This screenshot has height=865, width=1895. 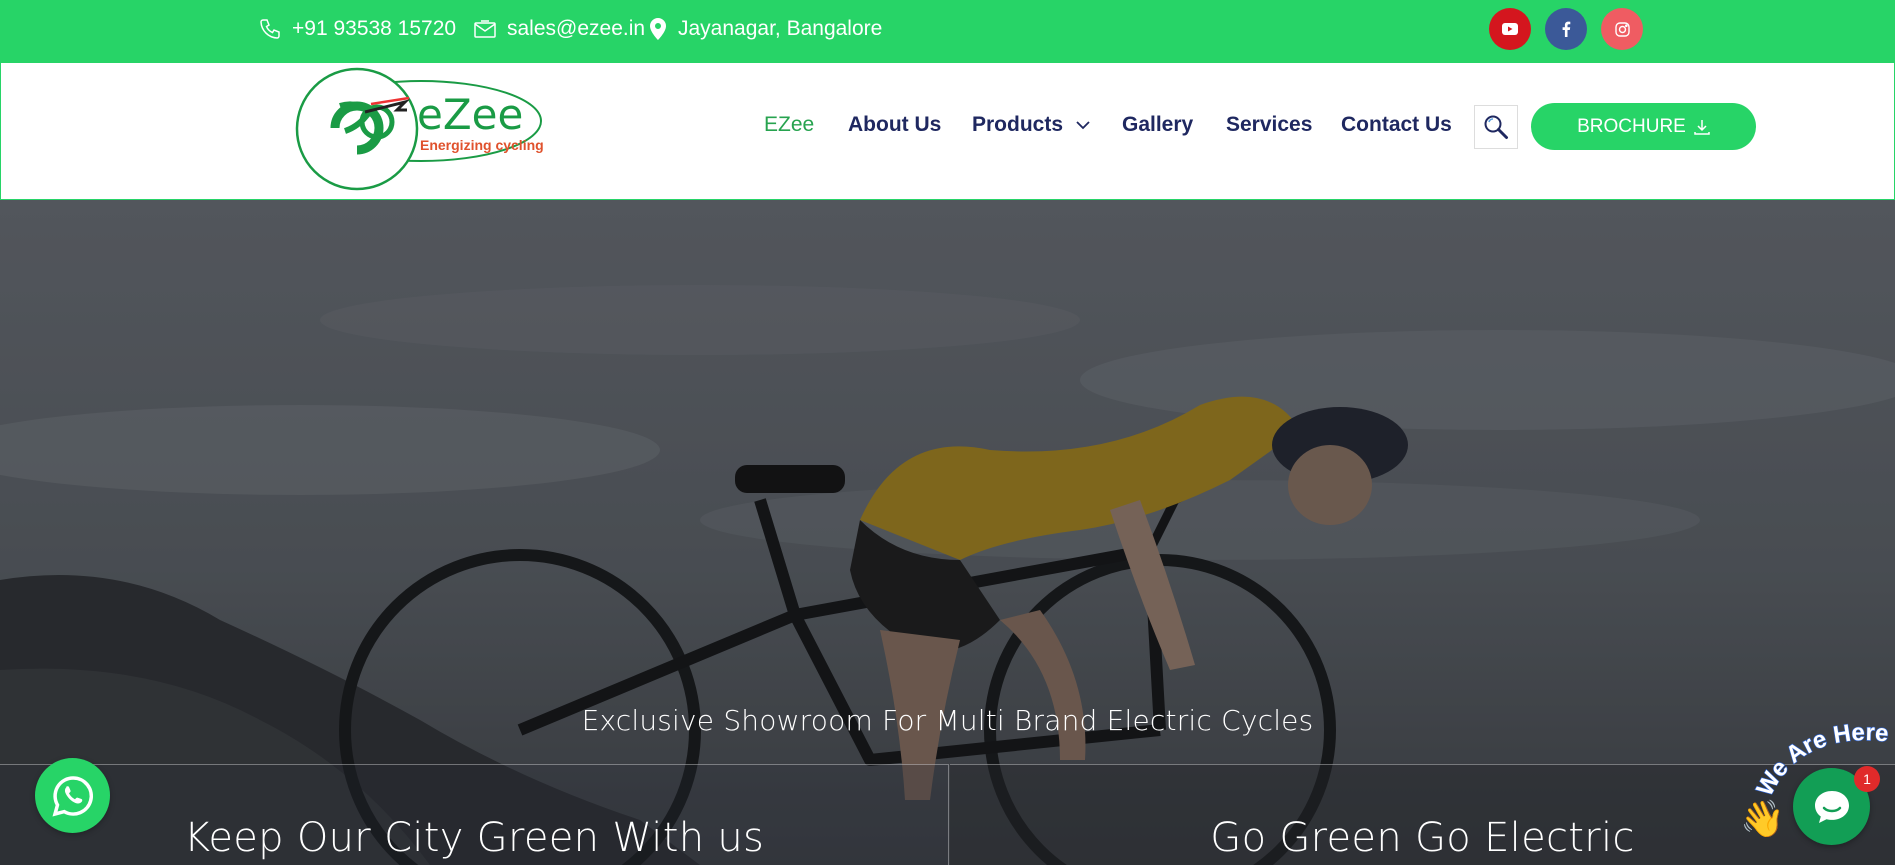 I want to click on phone-contact: +91 93538 15720, so click(x=357, y=29).